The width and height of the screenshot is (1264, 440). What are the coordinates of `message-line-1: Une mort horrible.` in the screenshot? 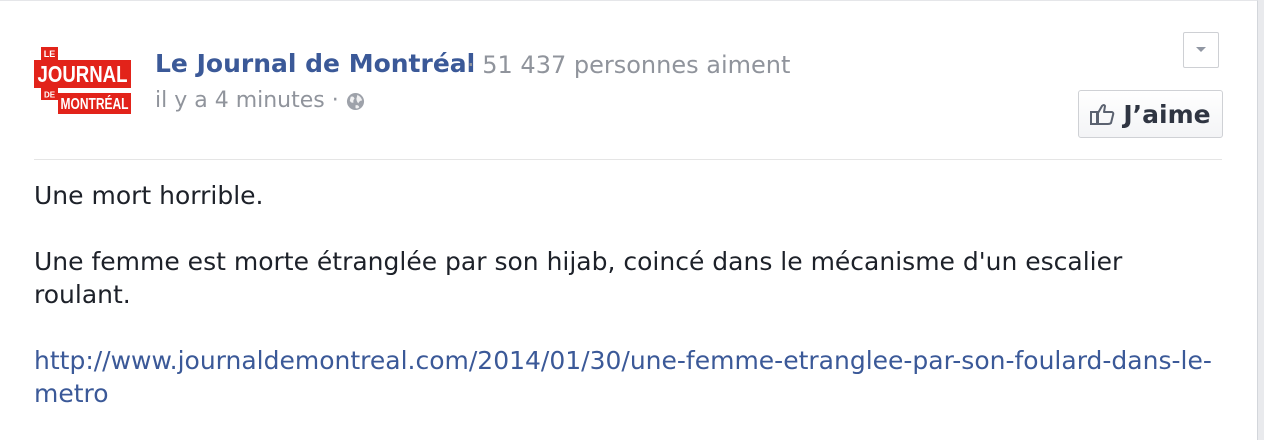 It's located at (149, 195).